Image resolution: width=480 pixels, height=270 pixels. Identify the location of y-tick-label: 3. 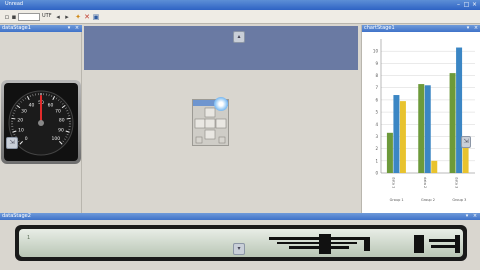
(376, 136).